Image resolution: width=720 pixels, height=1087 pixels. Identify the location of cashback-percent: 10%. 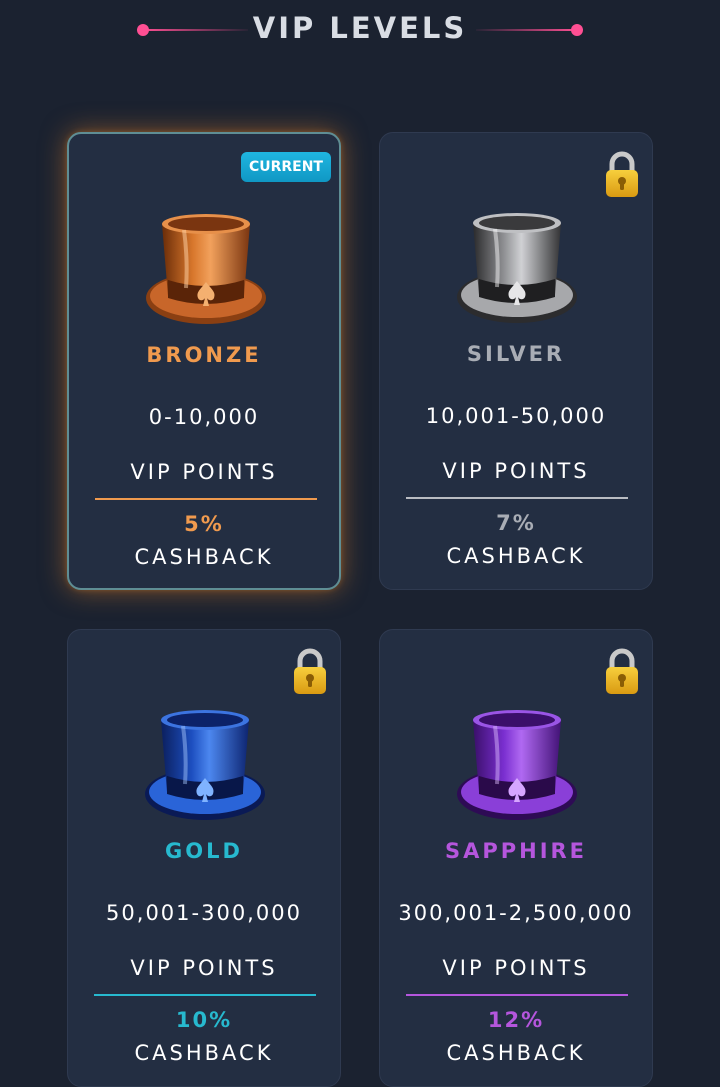
(204, 1020).